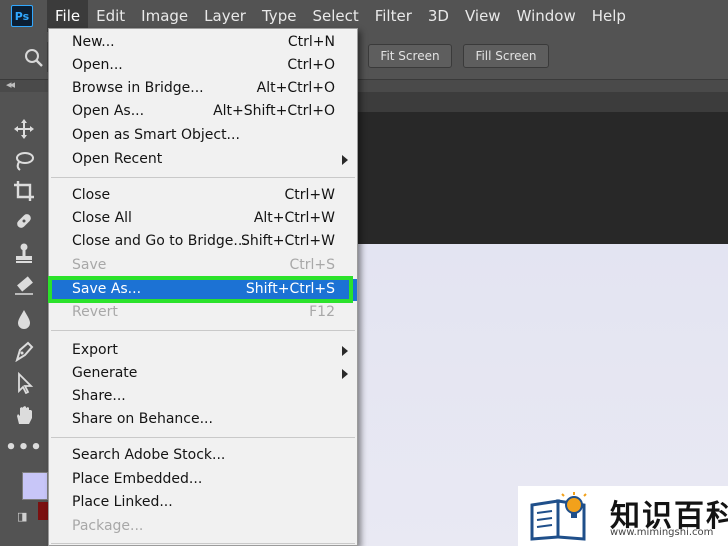 Image resolution: width=728 pixels, height=546 pixels. I want to click on menu-item-open-recent: Open Recent, so click(203, 160).